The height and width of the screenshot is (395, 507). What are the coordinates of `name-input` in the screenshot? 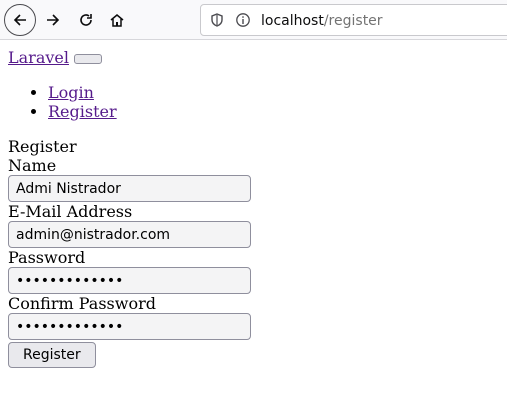 It's located at (129, 188).